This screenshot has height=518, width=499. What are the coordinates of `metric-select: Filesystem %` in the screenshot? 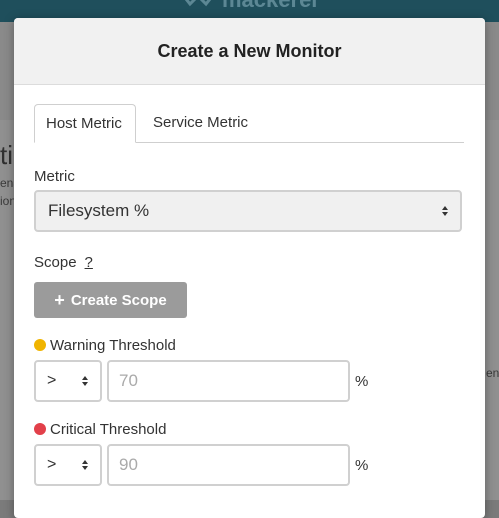 It's located at (248, 211).